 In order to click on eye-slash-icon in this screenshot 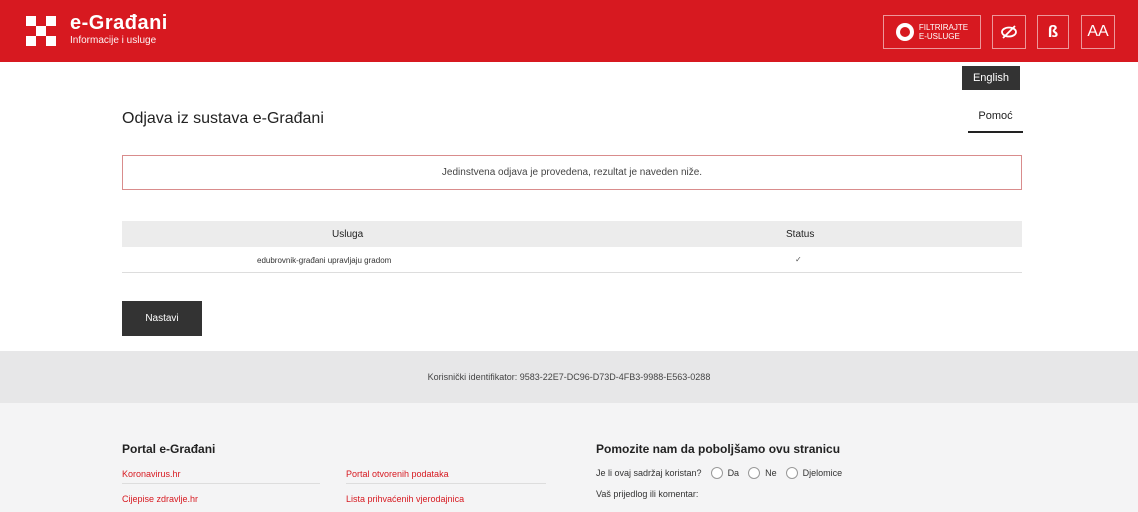, I will do `click(1009, 32)`.